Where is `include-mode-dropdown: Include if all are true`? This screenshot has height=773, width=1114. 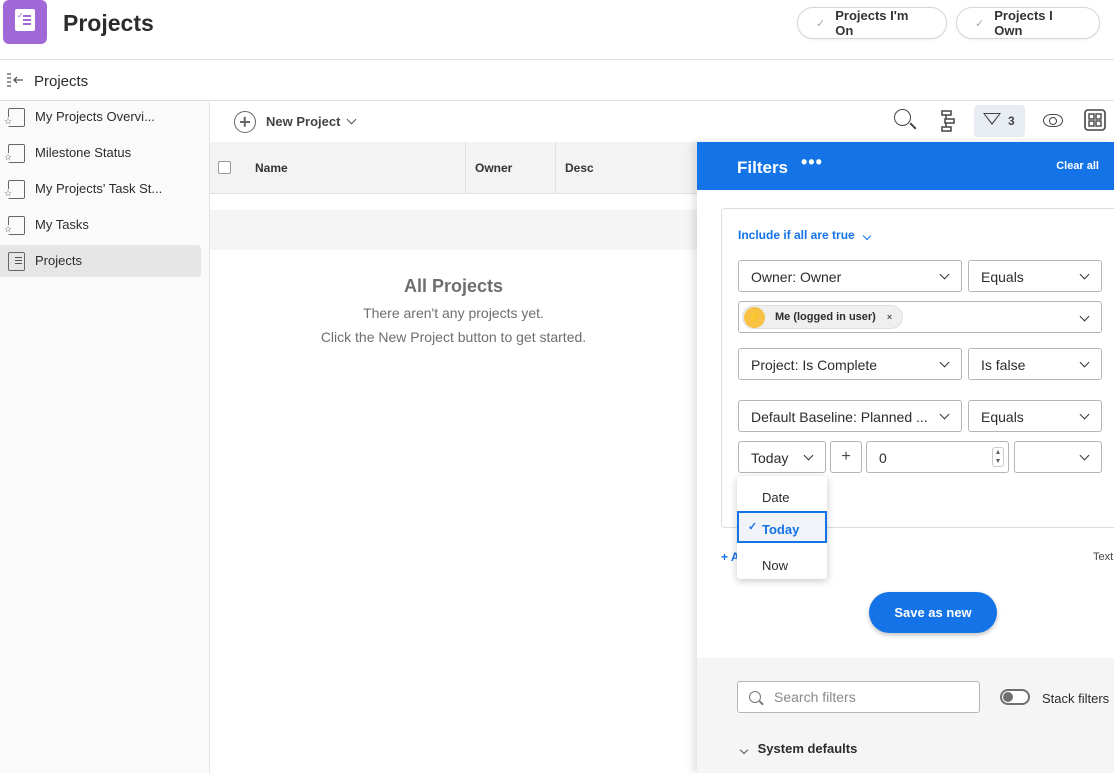
include-mode-dropdown: Include if all are true is located at coordinates (805, 235).